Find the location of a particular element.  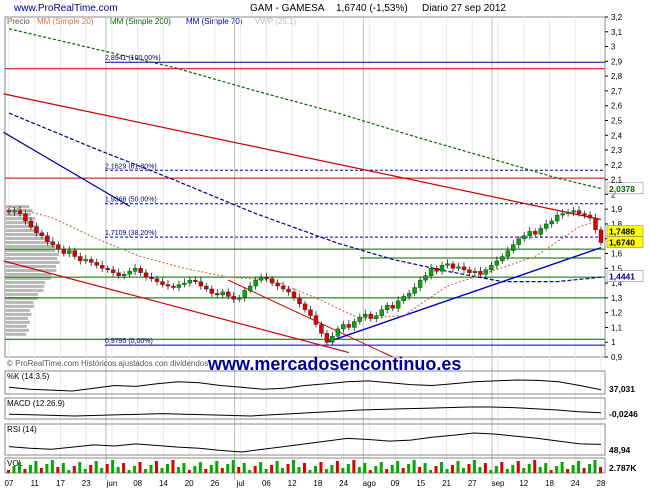

indicator-readout: 48,94 is located at coordinates (620, 450).